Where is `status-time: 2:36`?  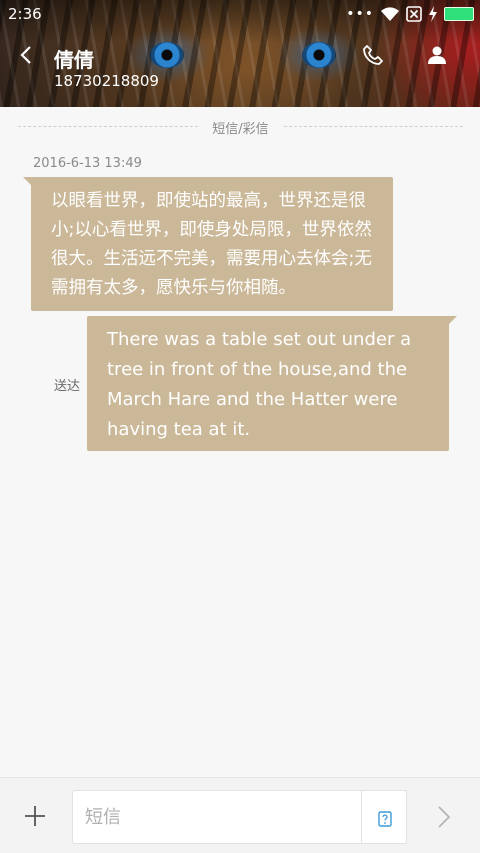 status-time: 2:36 is located at coordinates (25, 14).